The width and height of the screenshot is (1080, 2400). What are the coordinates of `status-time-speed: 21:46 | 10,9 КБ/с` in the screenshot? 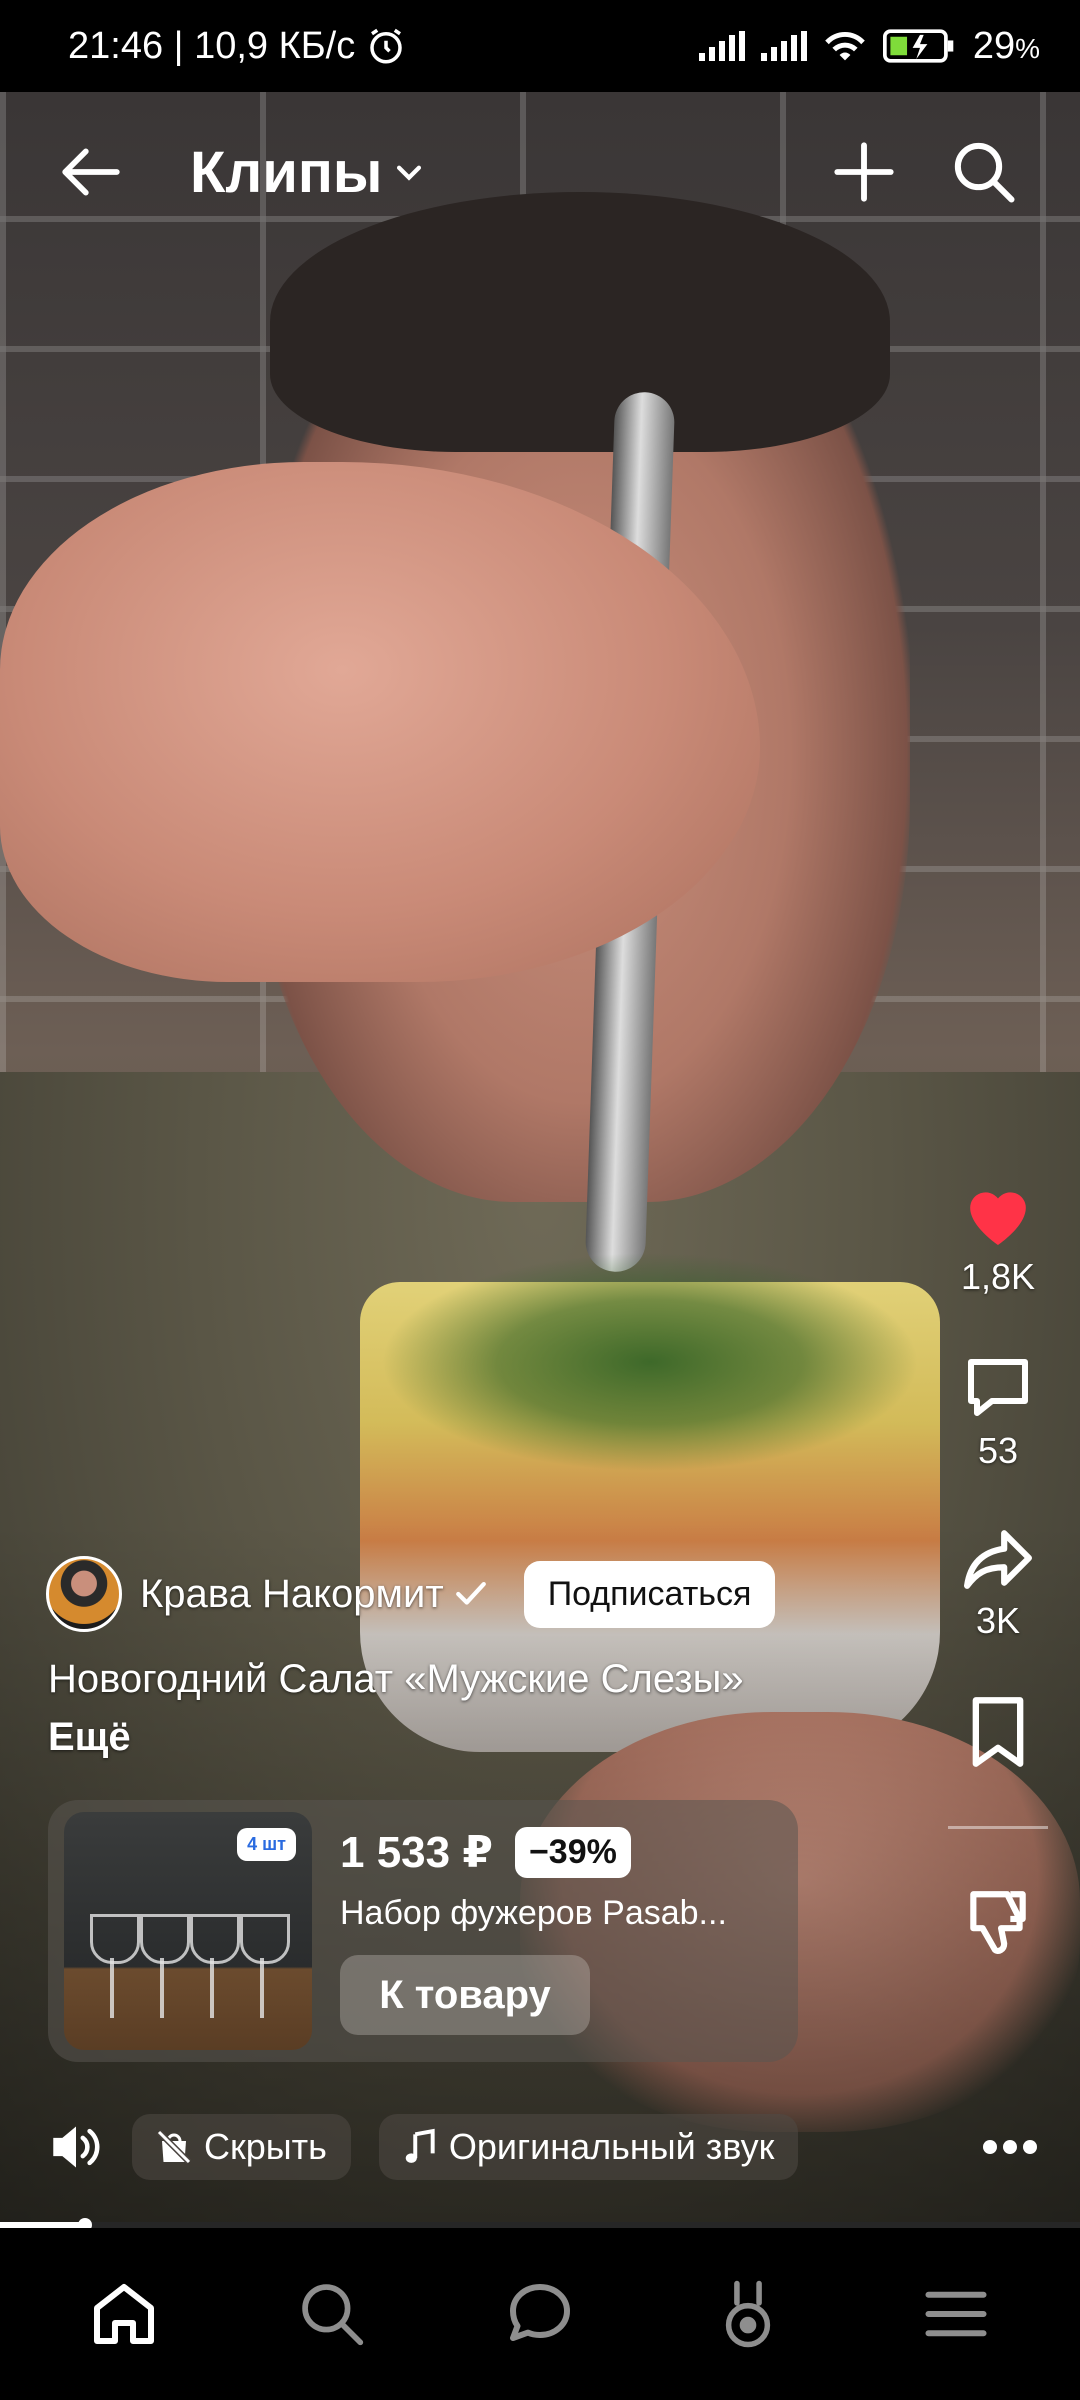 It's located at (212, 45).